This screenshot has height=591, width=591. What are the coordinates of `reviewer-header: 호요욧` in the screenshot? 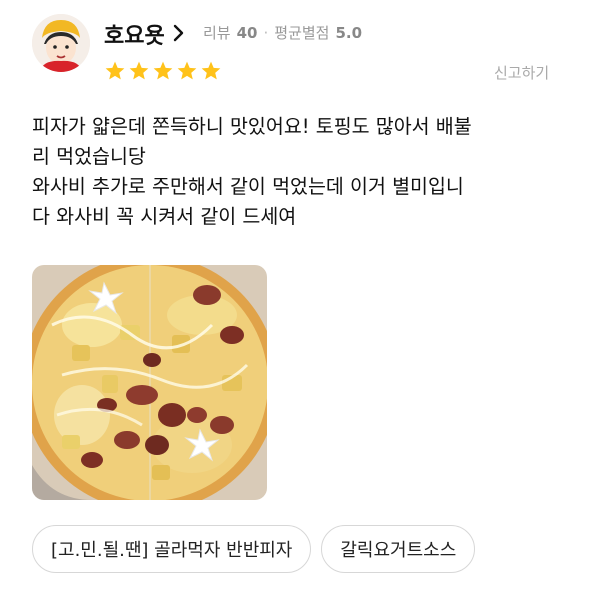 It's located at (144, 34).